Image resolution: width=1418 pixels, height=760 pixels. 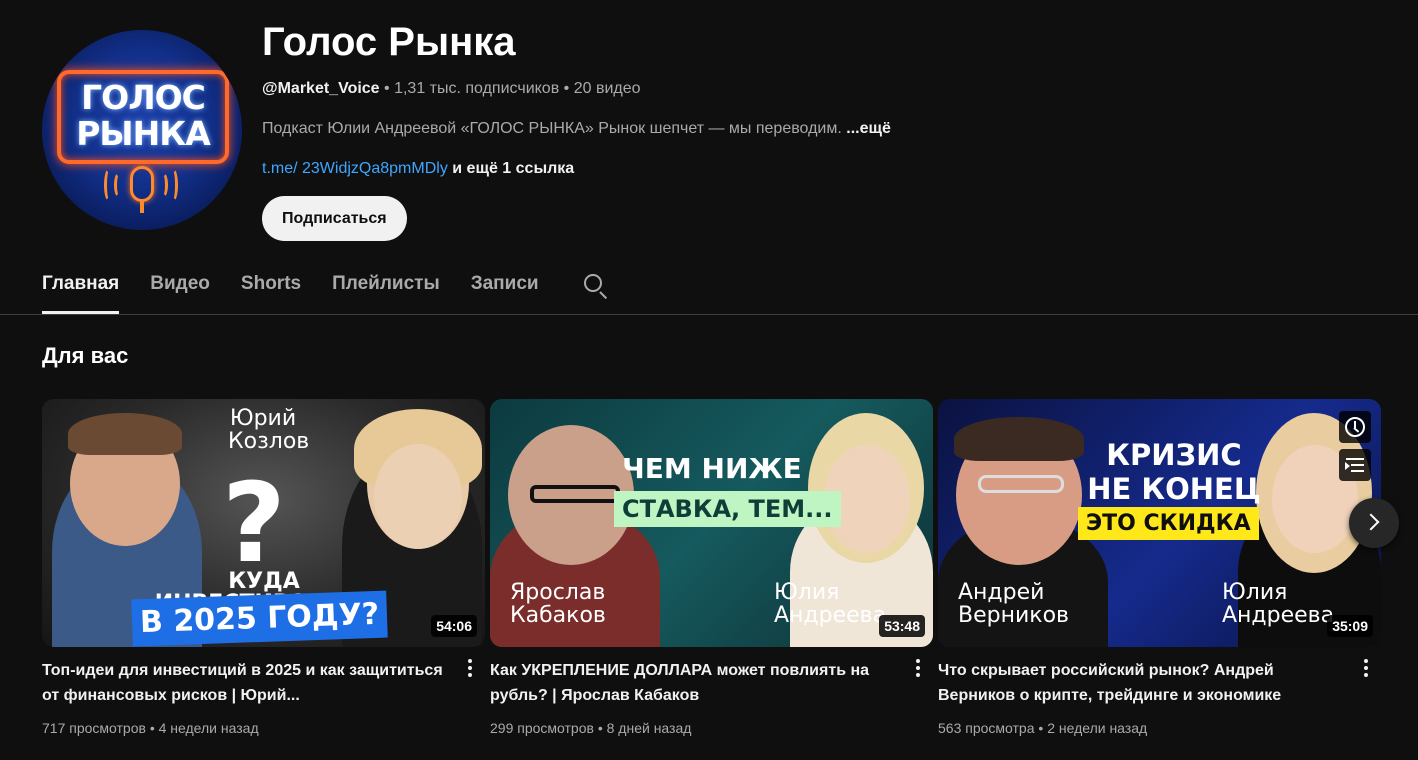 What do you see at coordinates (321, 88) in the screenshot?
I see `channel-handle: @Market_Voice` at bounding box center [321, 88].